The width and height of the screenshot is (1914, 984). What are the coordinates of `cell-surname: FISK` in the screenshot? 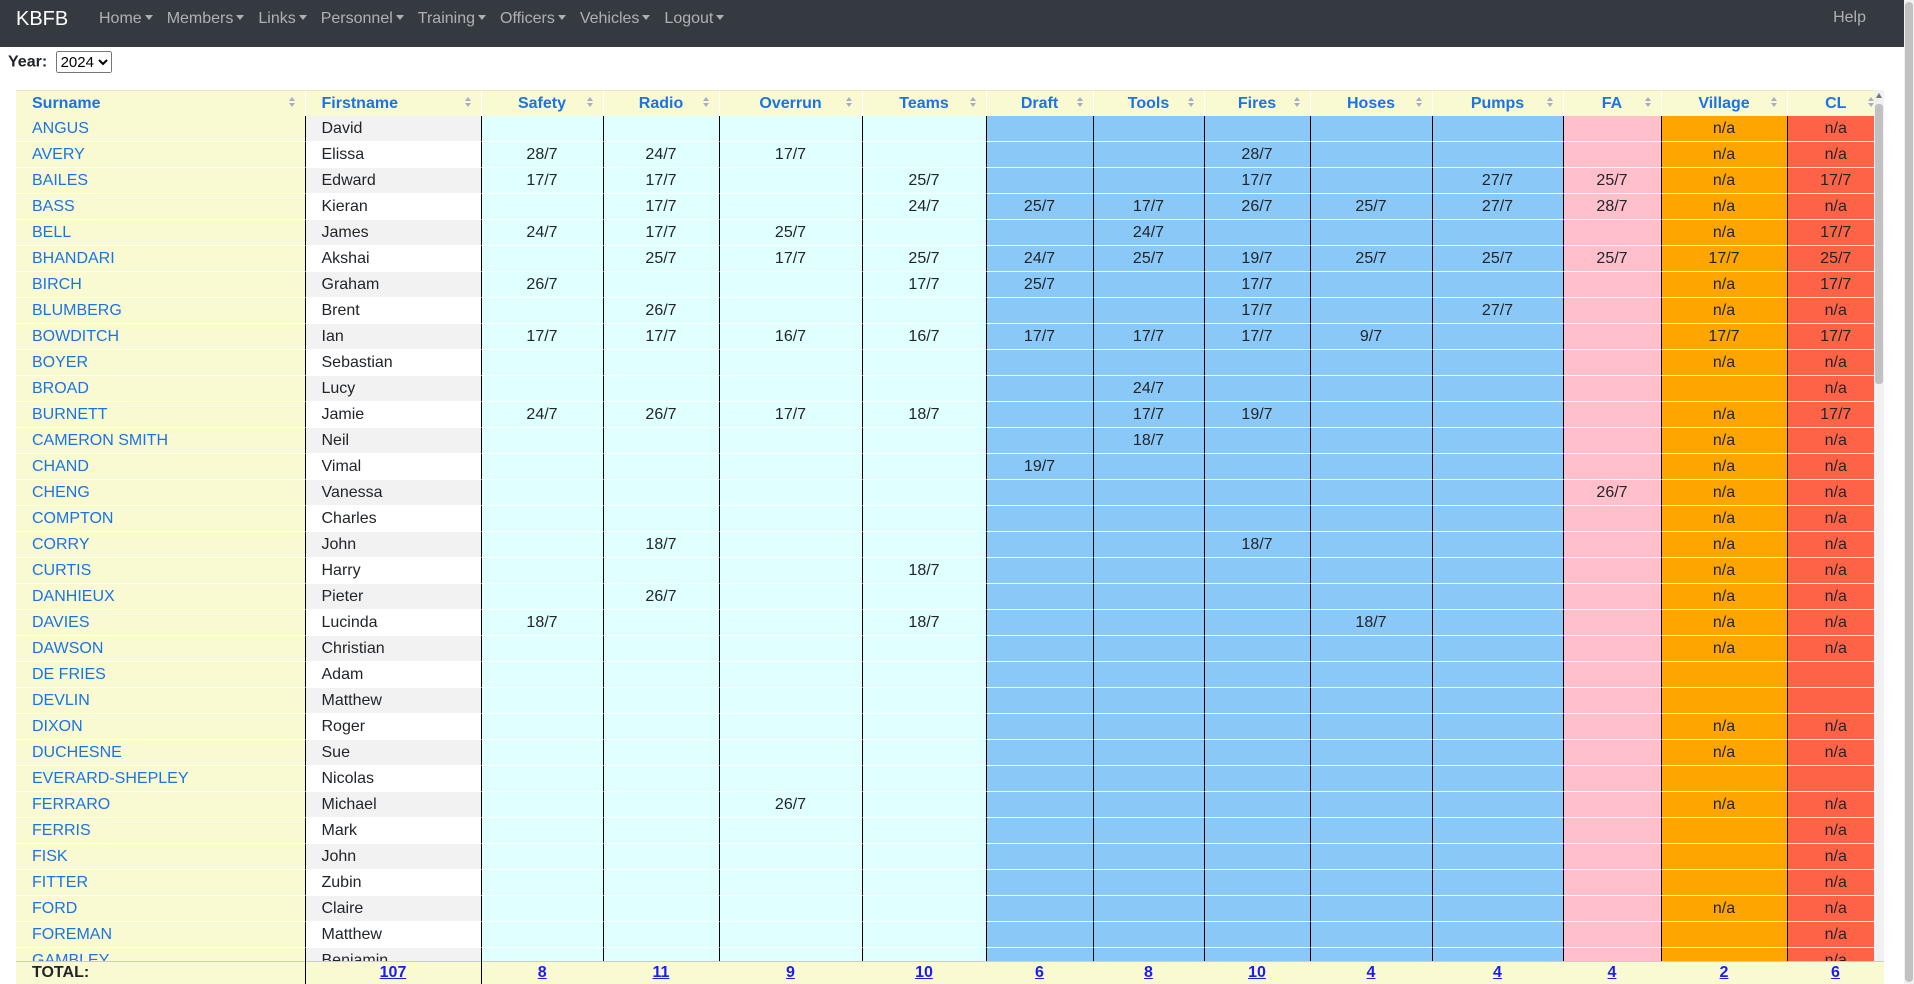 It's located at (161, 856).